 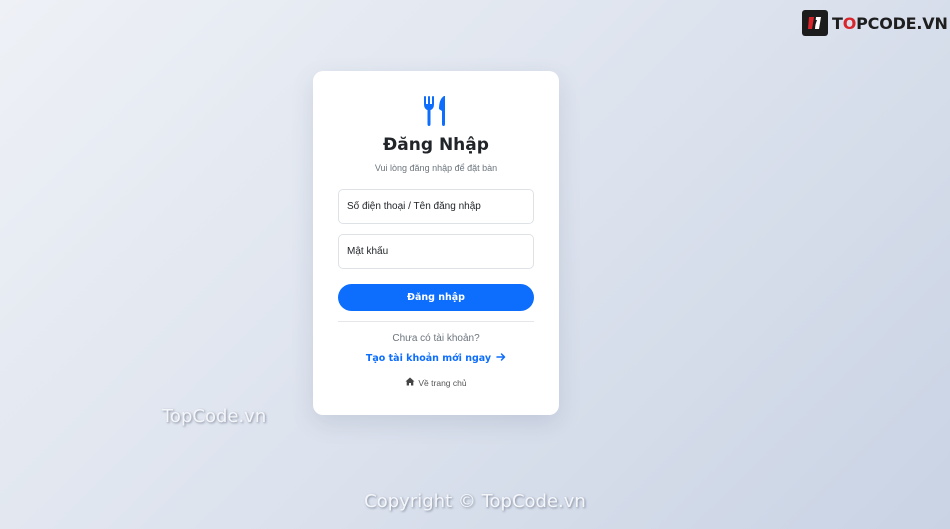 I want to click on page-title: Đăng Nhập, so click(x=436, y=145).